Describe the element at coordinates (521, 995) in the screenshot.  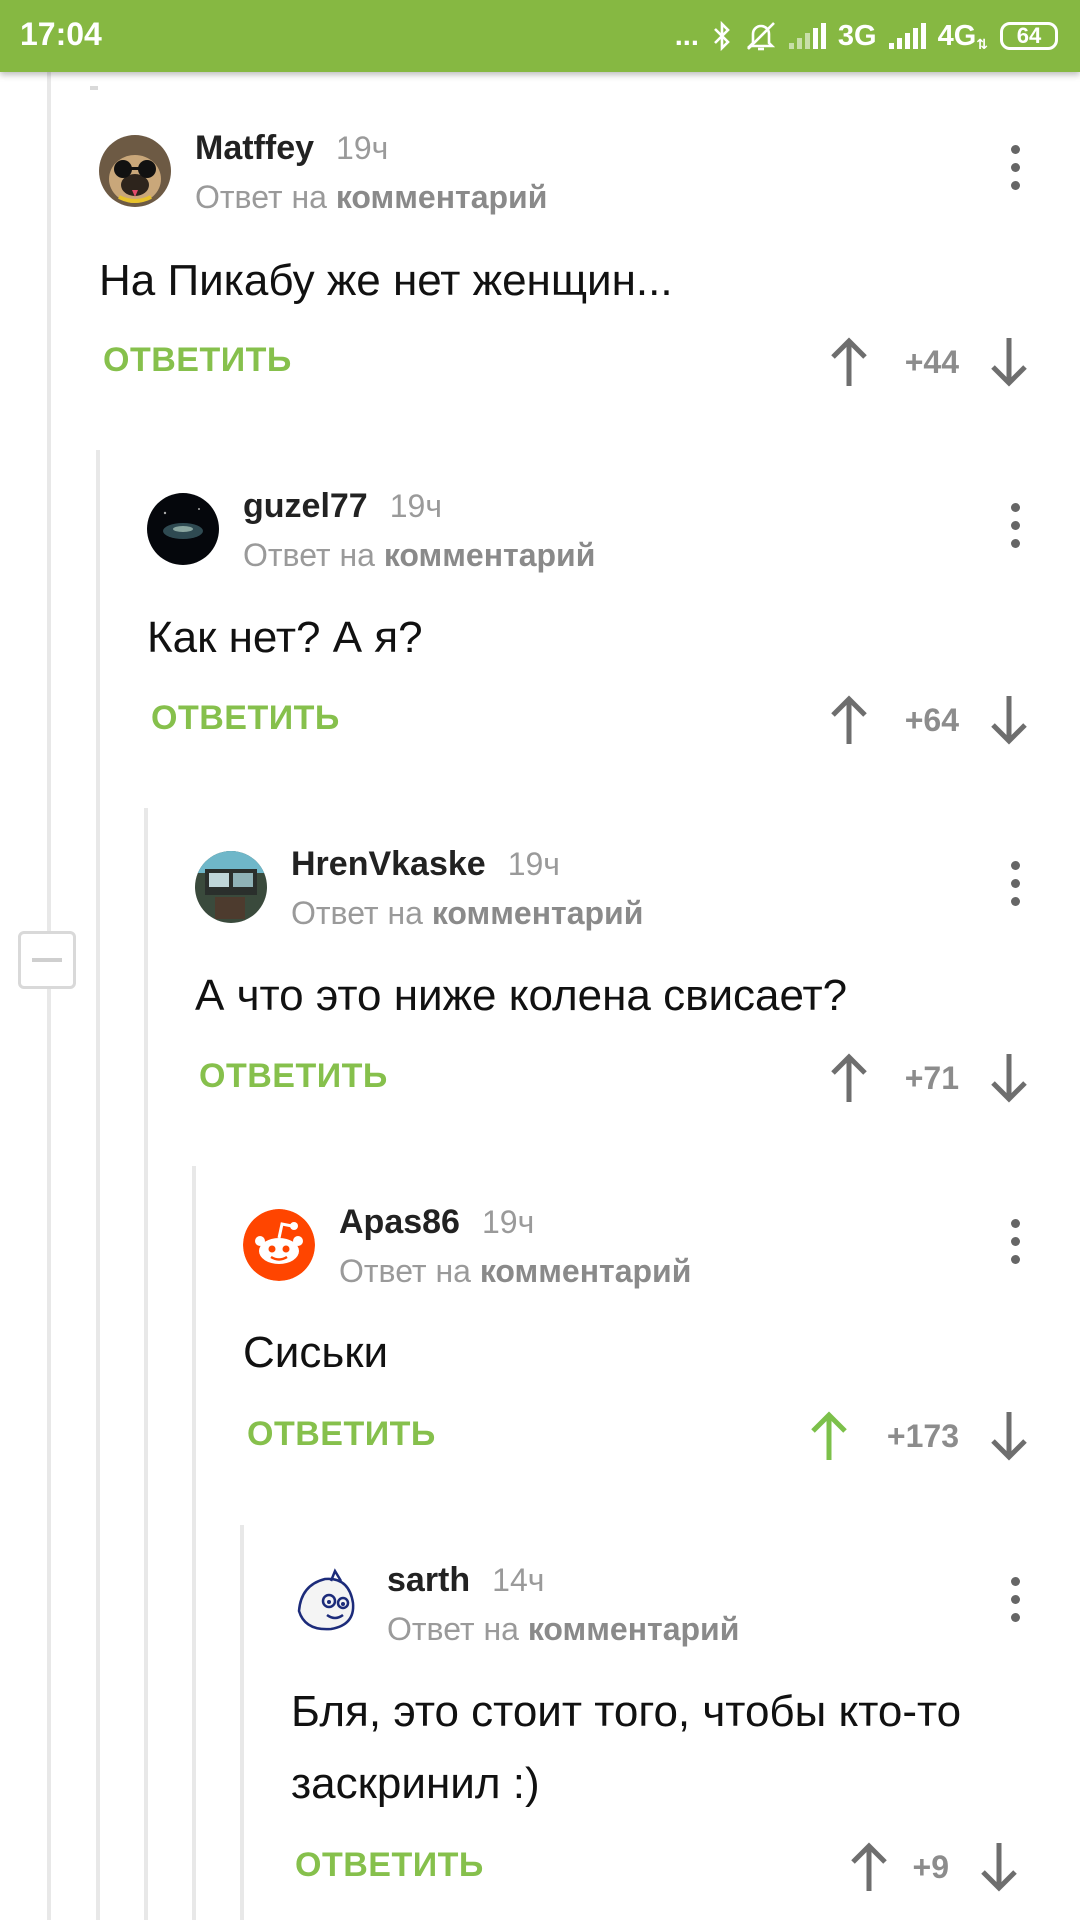
I see `comment-text: А что это ниже колена свисает?` at that location.